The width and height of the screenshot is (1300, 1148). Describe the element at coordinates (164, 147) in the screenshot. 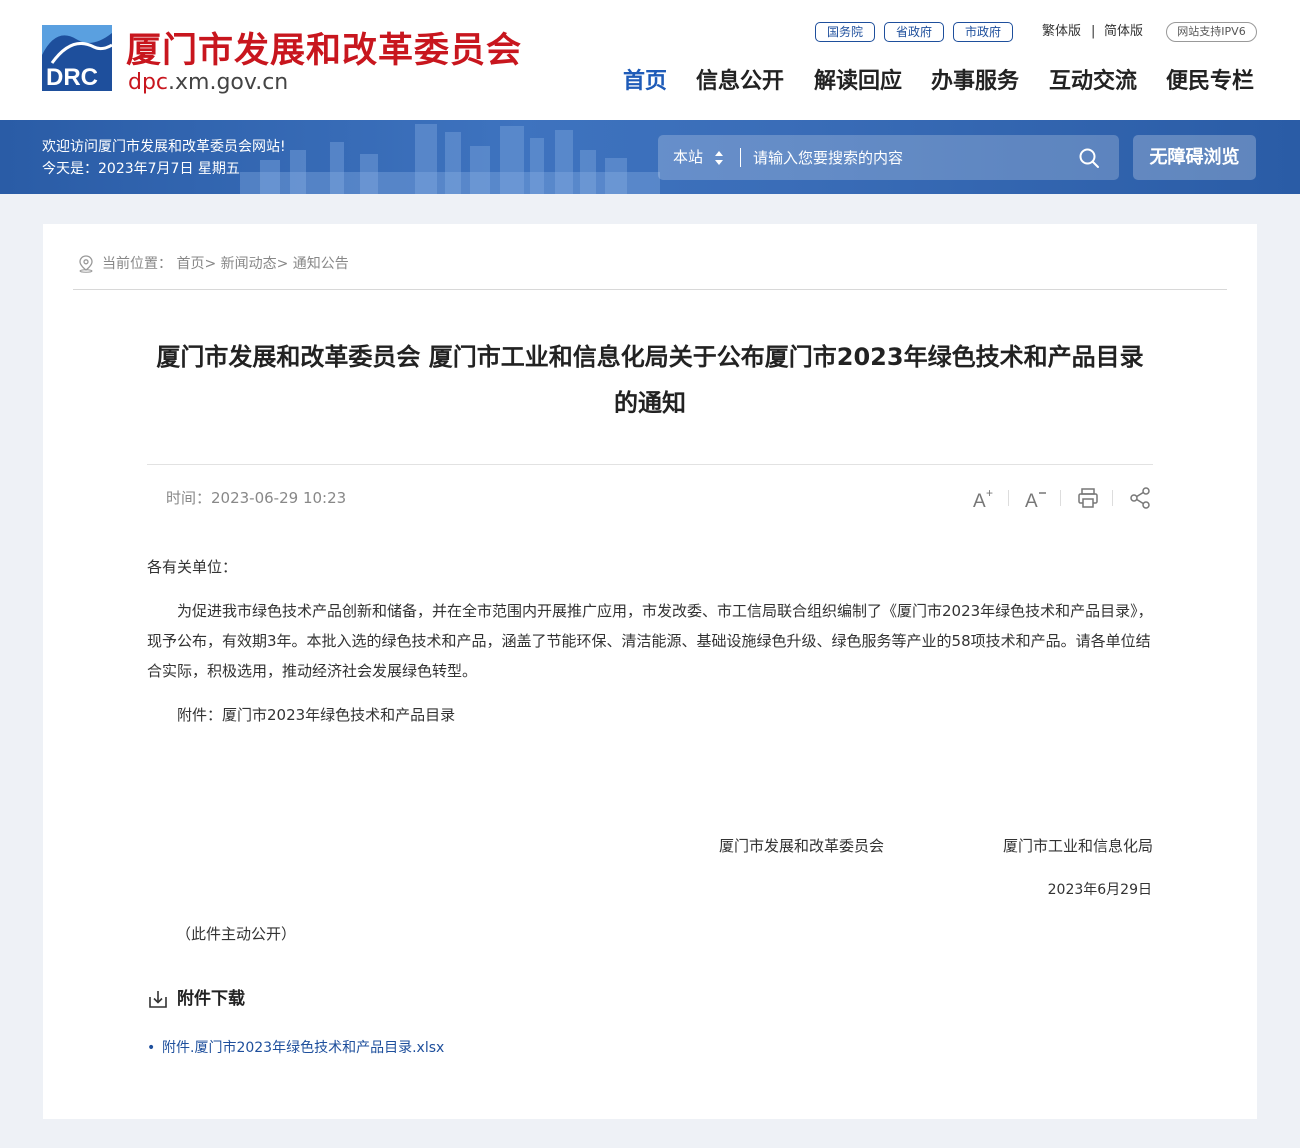

I see `welcome-text: 欢迎访问厦门市发展和改革委员会网站!` at that location.